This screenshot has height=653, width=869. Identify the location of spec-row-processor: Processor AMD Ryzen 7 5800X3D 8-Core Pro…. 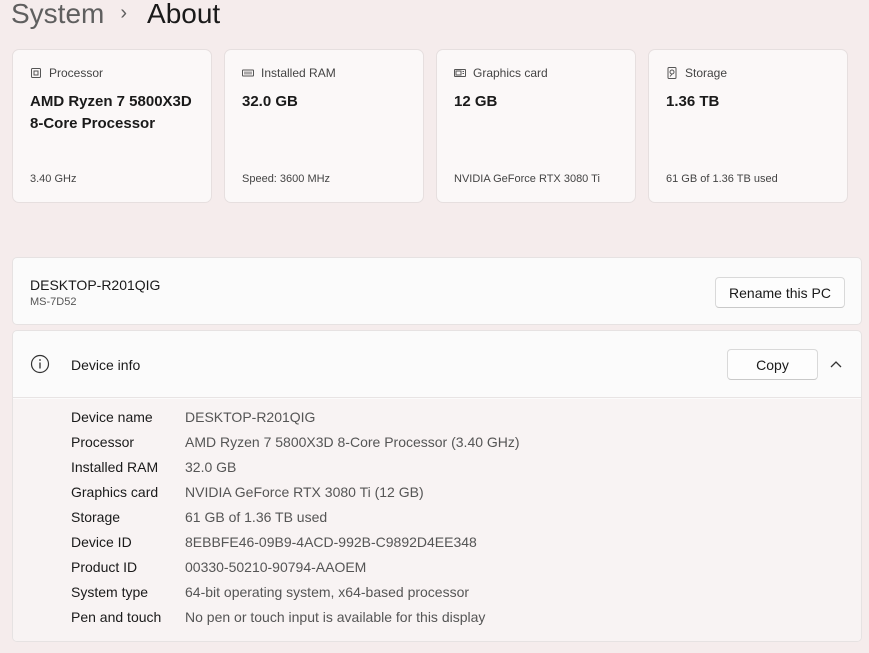
(295, 444).